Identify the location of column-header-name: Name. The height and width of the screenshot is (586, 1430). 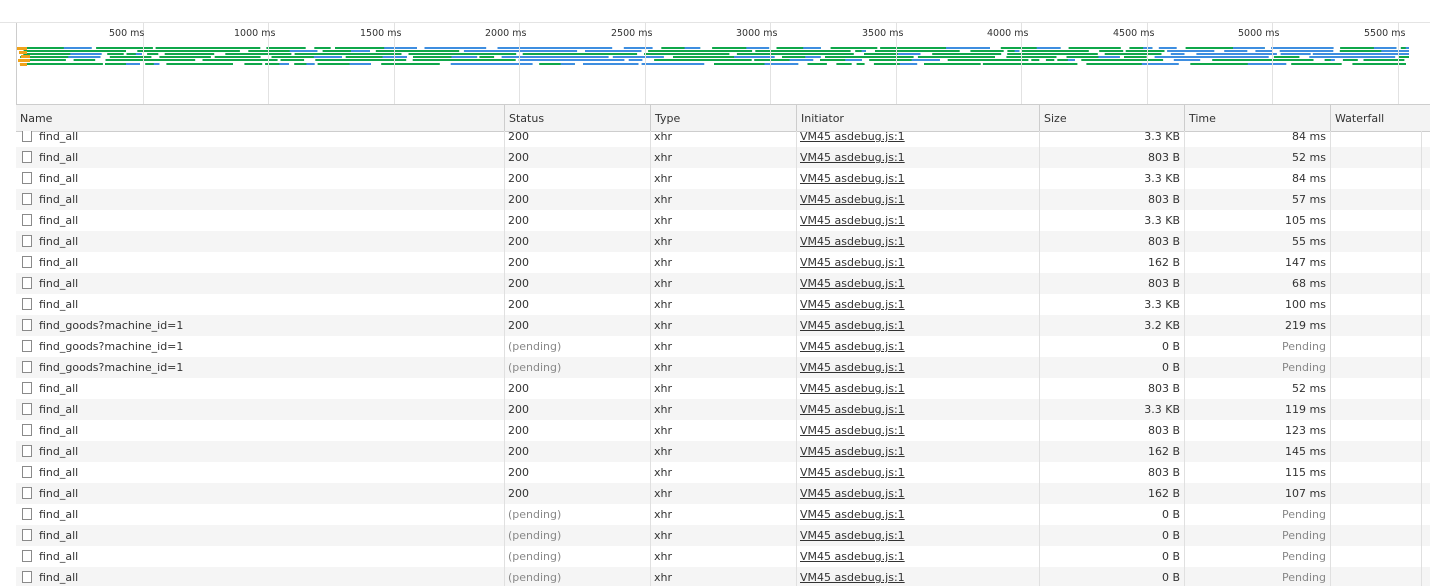
(260, 118).